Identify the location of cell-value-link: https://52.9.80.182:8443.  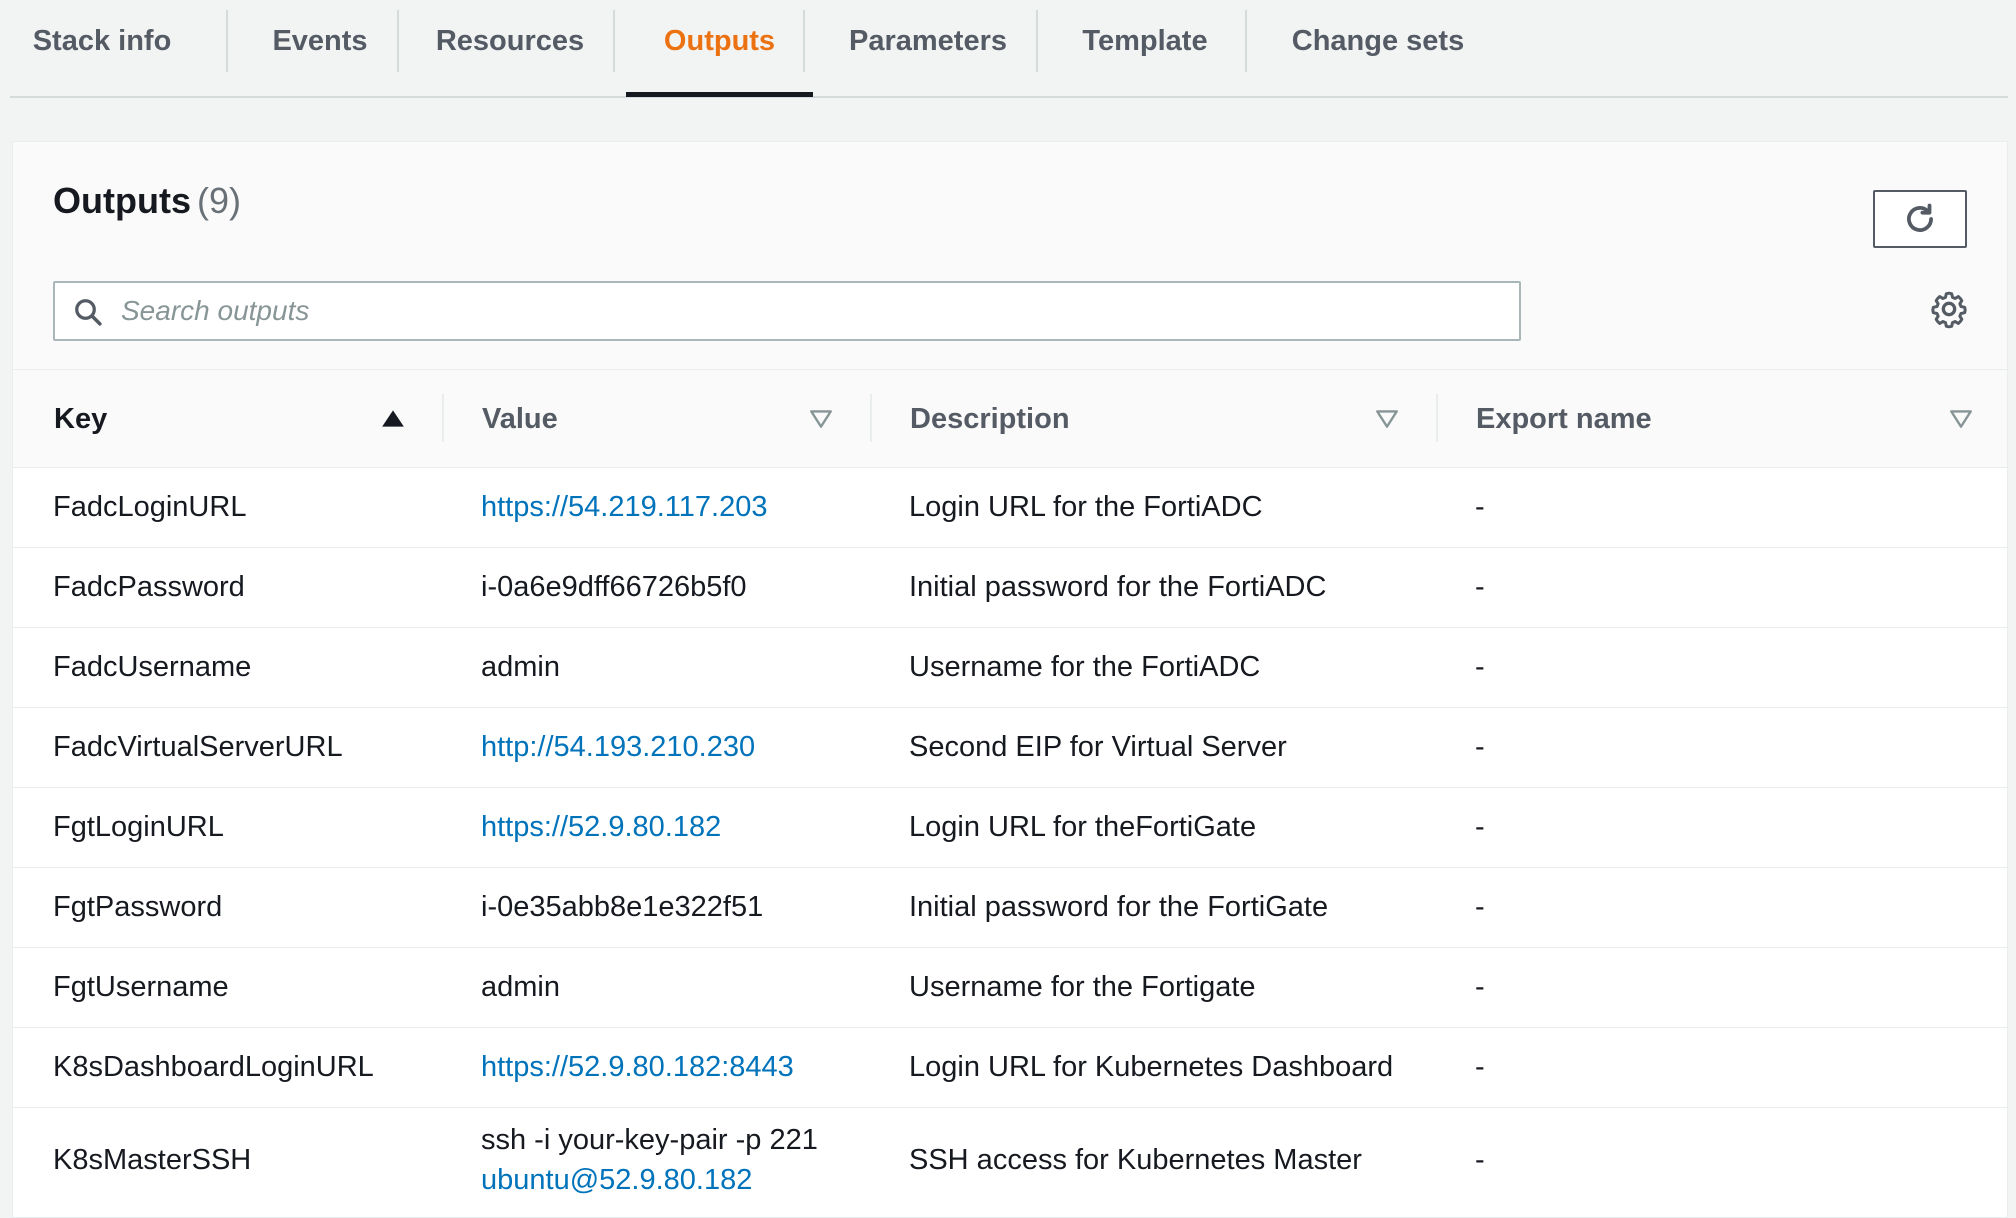
(637, 1067).